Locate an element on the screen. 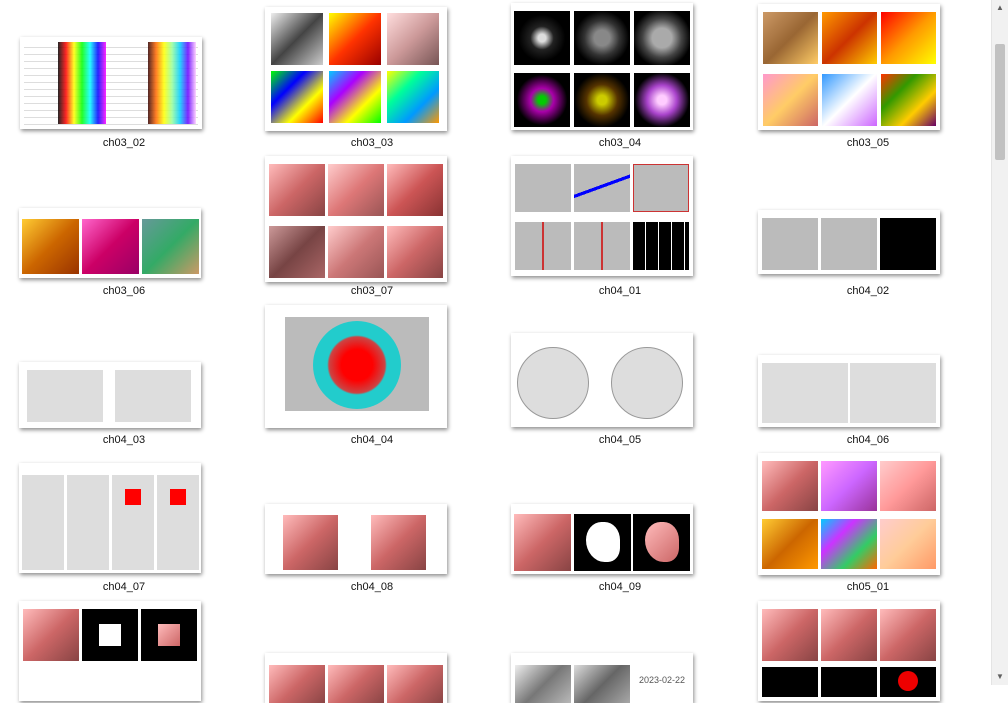  item-label: ch04_08 is located at coordinates (372, 587).